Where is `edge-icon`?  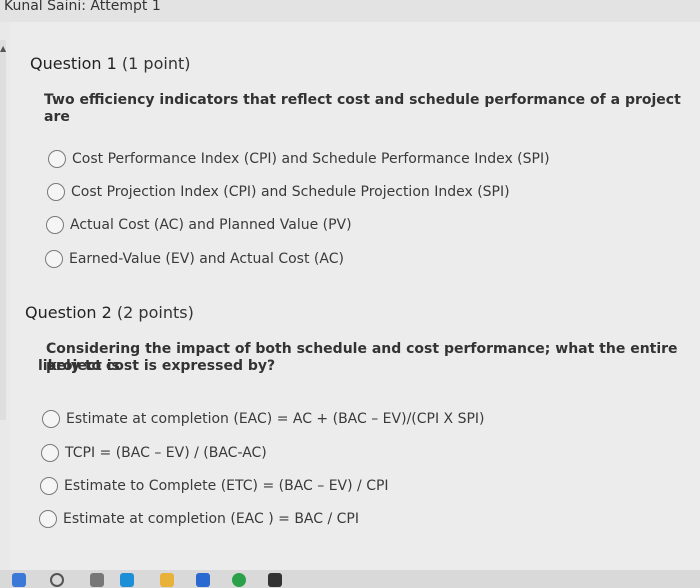
edge-icon is located at coordinates (127, 580).